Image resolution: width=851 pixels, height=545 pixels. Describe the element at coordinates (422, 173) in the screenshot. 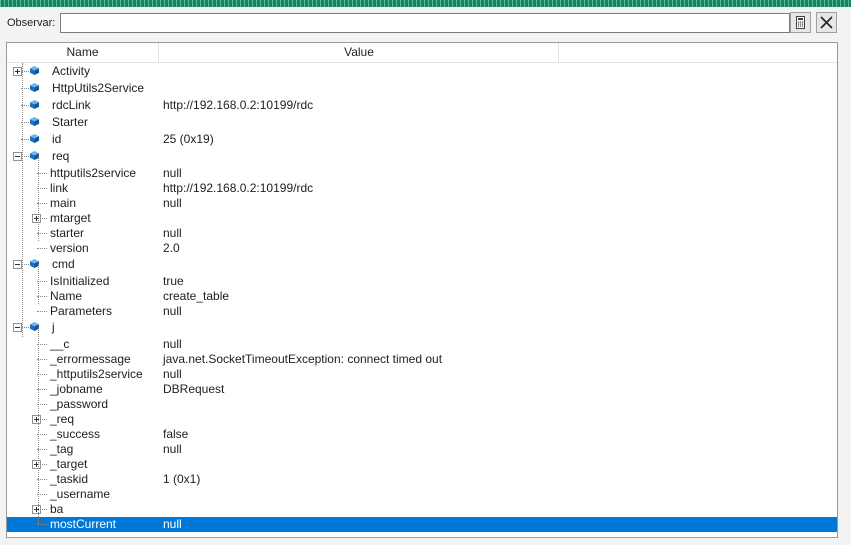

I see `tree-row: httputils2service null` at that location.